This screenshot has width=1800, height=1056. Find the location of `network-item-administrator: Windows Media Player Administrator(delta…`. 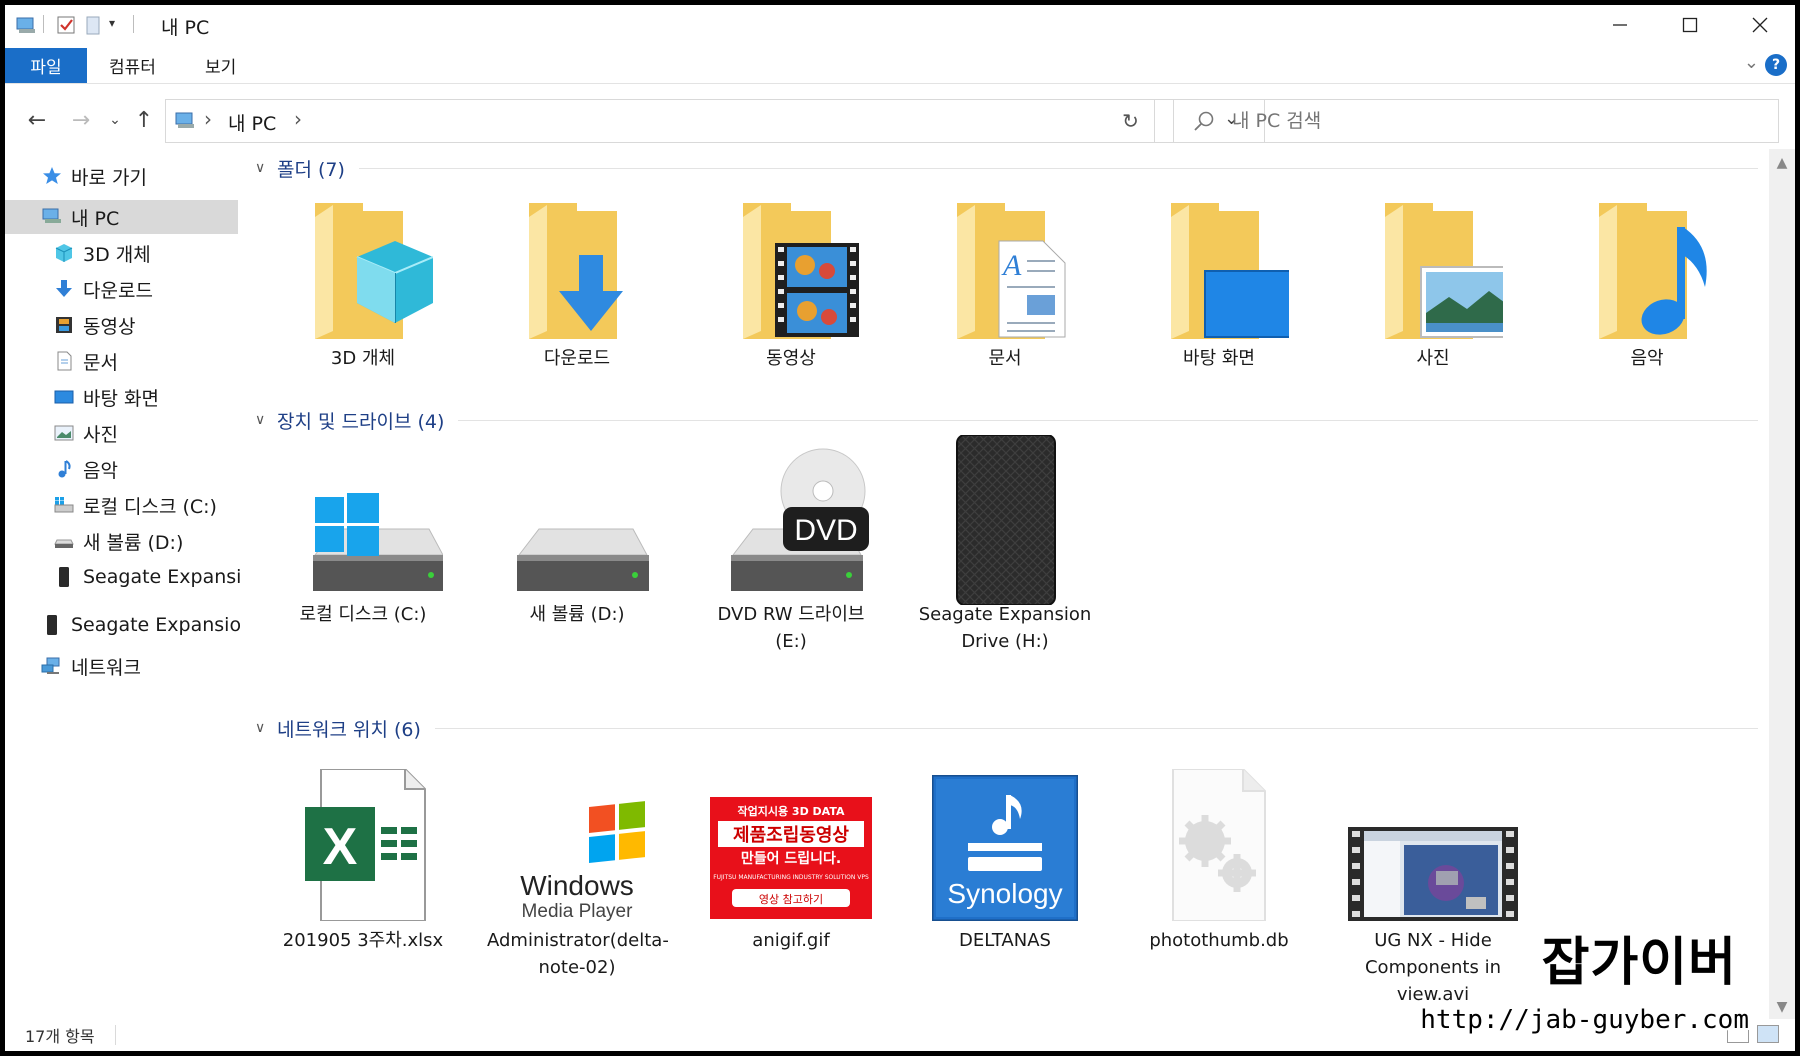

network-item-administrator: Windows Media Player Administrator(delta… is located at coordinates (578, 876).